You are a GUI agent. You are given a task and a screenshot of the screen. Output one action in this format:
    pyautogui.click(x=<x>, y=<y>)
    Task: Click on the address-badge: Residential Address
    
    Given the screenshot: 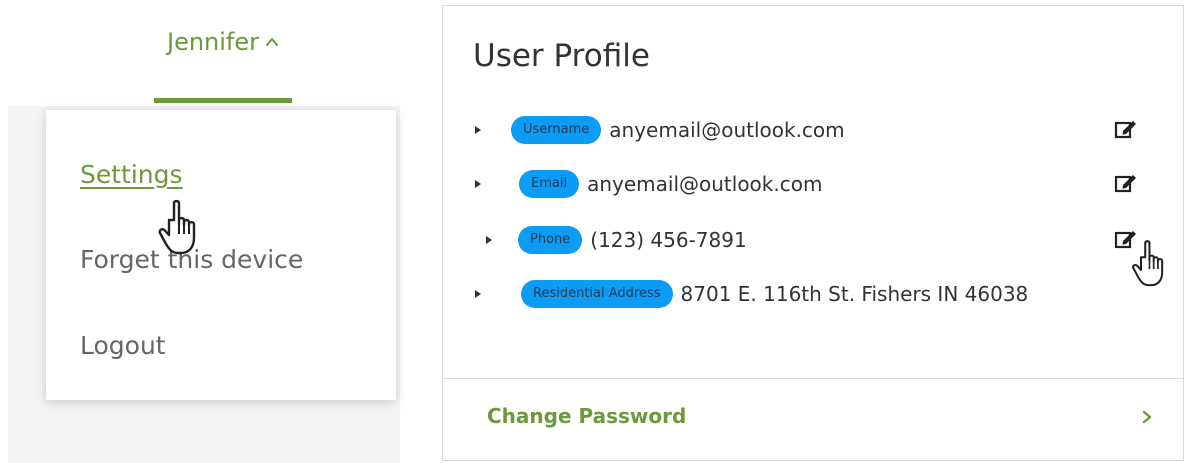 What is the action you would take?
    pyautogui.click(x=597, y=294)
    